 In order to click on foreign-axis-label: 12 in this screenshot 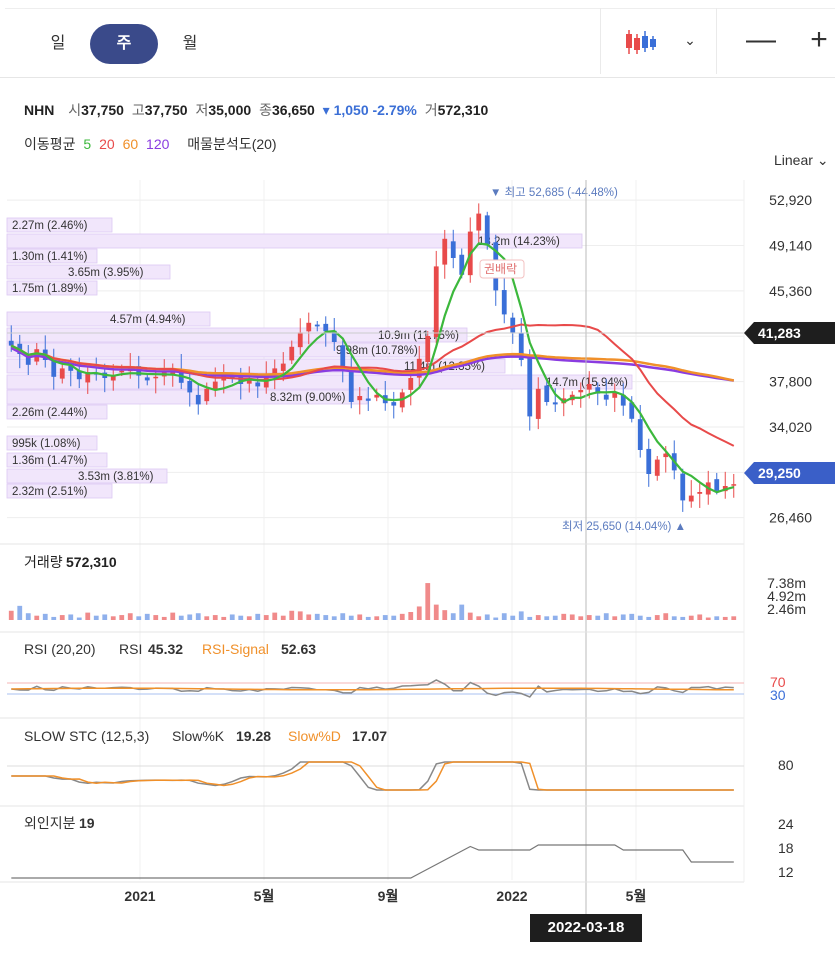, I will do `click(786, 872)`.